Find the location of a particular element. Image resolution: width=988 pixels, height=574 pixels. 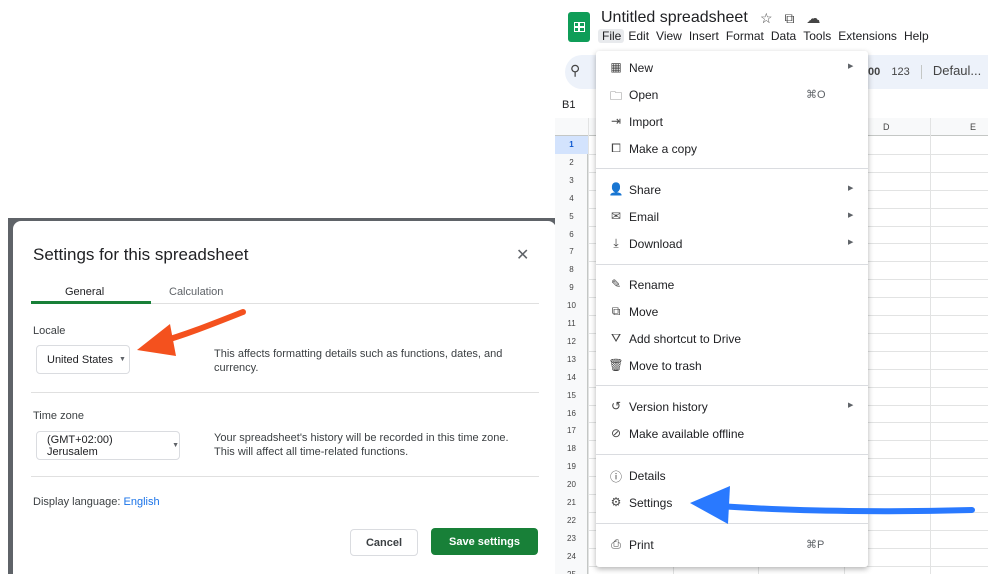

menu-item-share: 👤 Share ▶ is located at coordinates (732, 189).